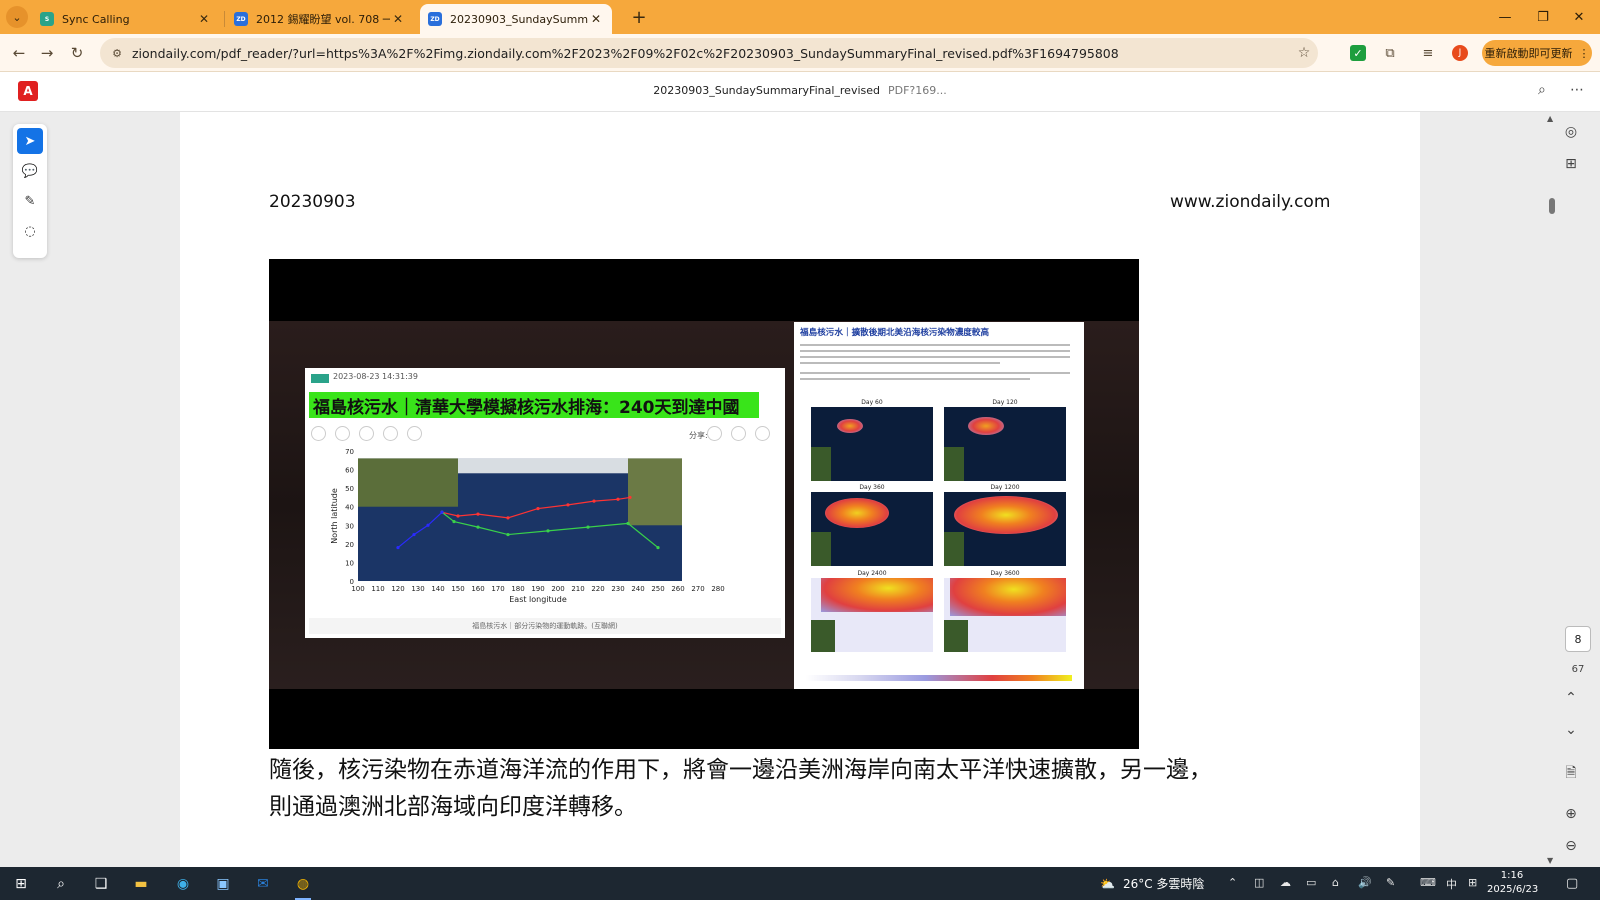  What do you see at coordinates (1584, 53) in the screenshot?
I see `kebab-menu-icon: ⋮` at bounding box center [1584, 53].